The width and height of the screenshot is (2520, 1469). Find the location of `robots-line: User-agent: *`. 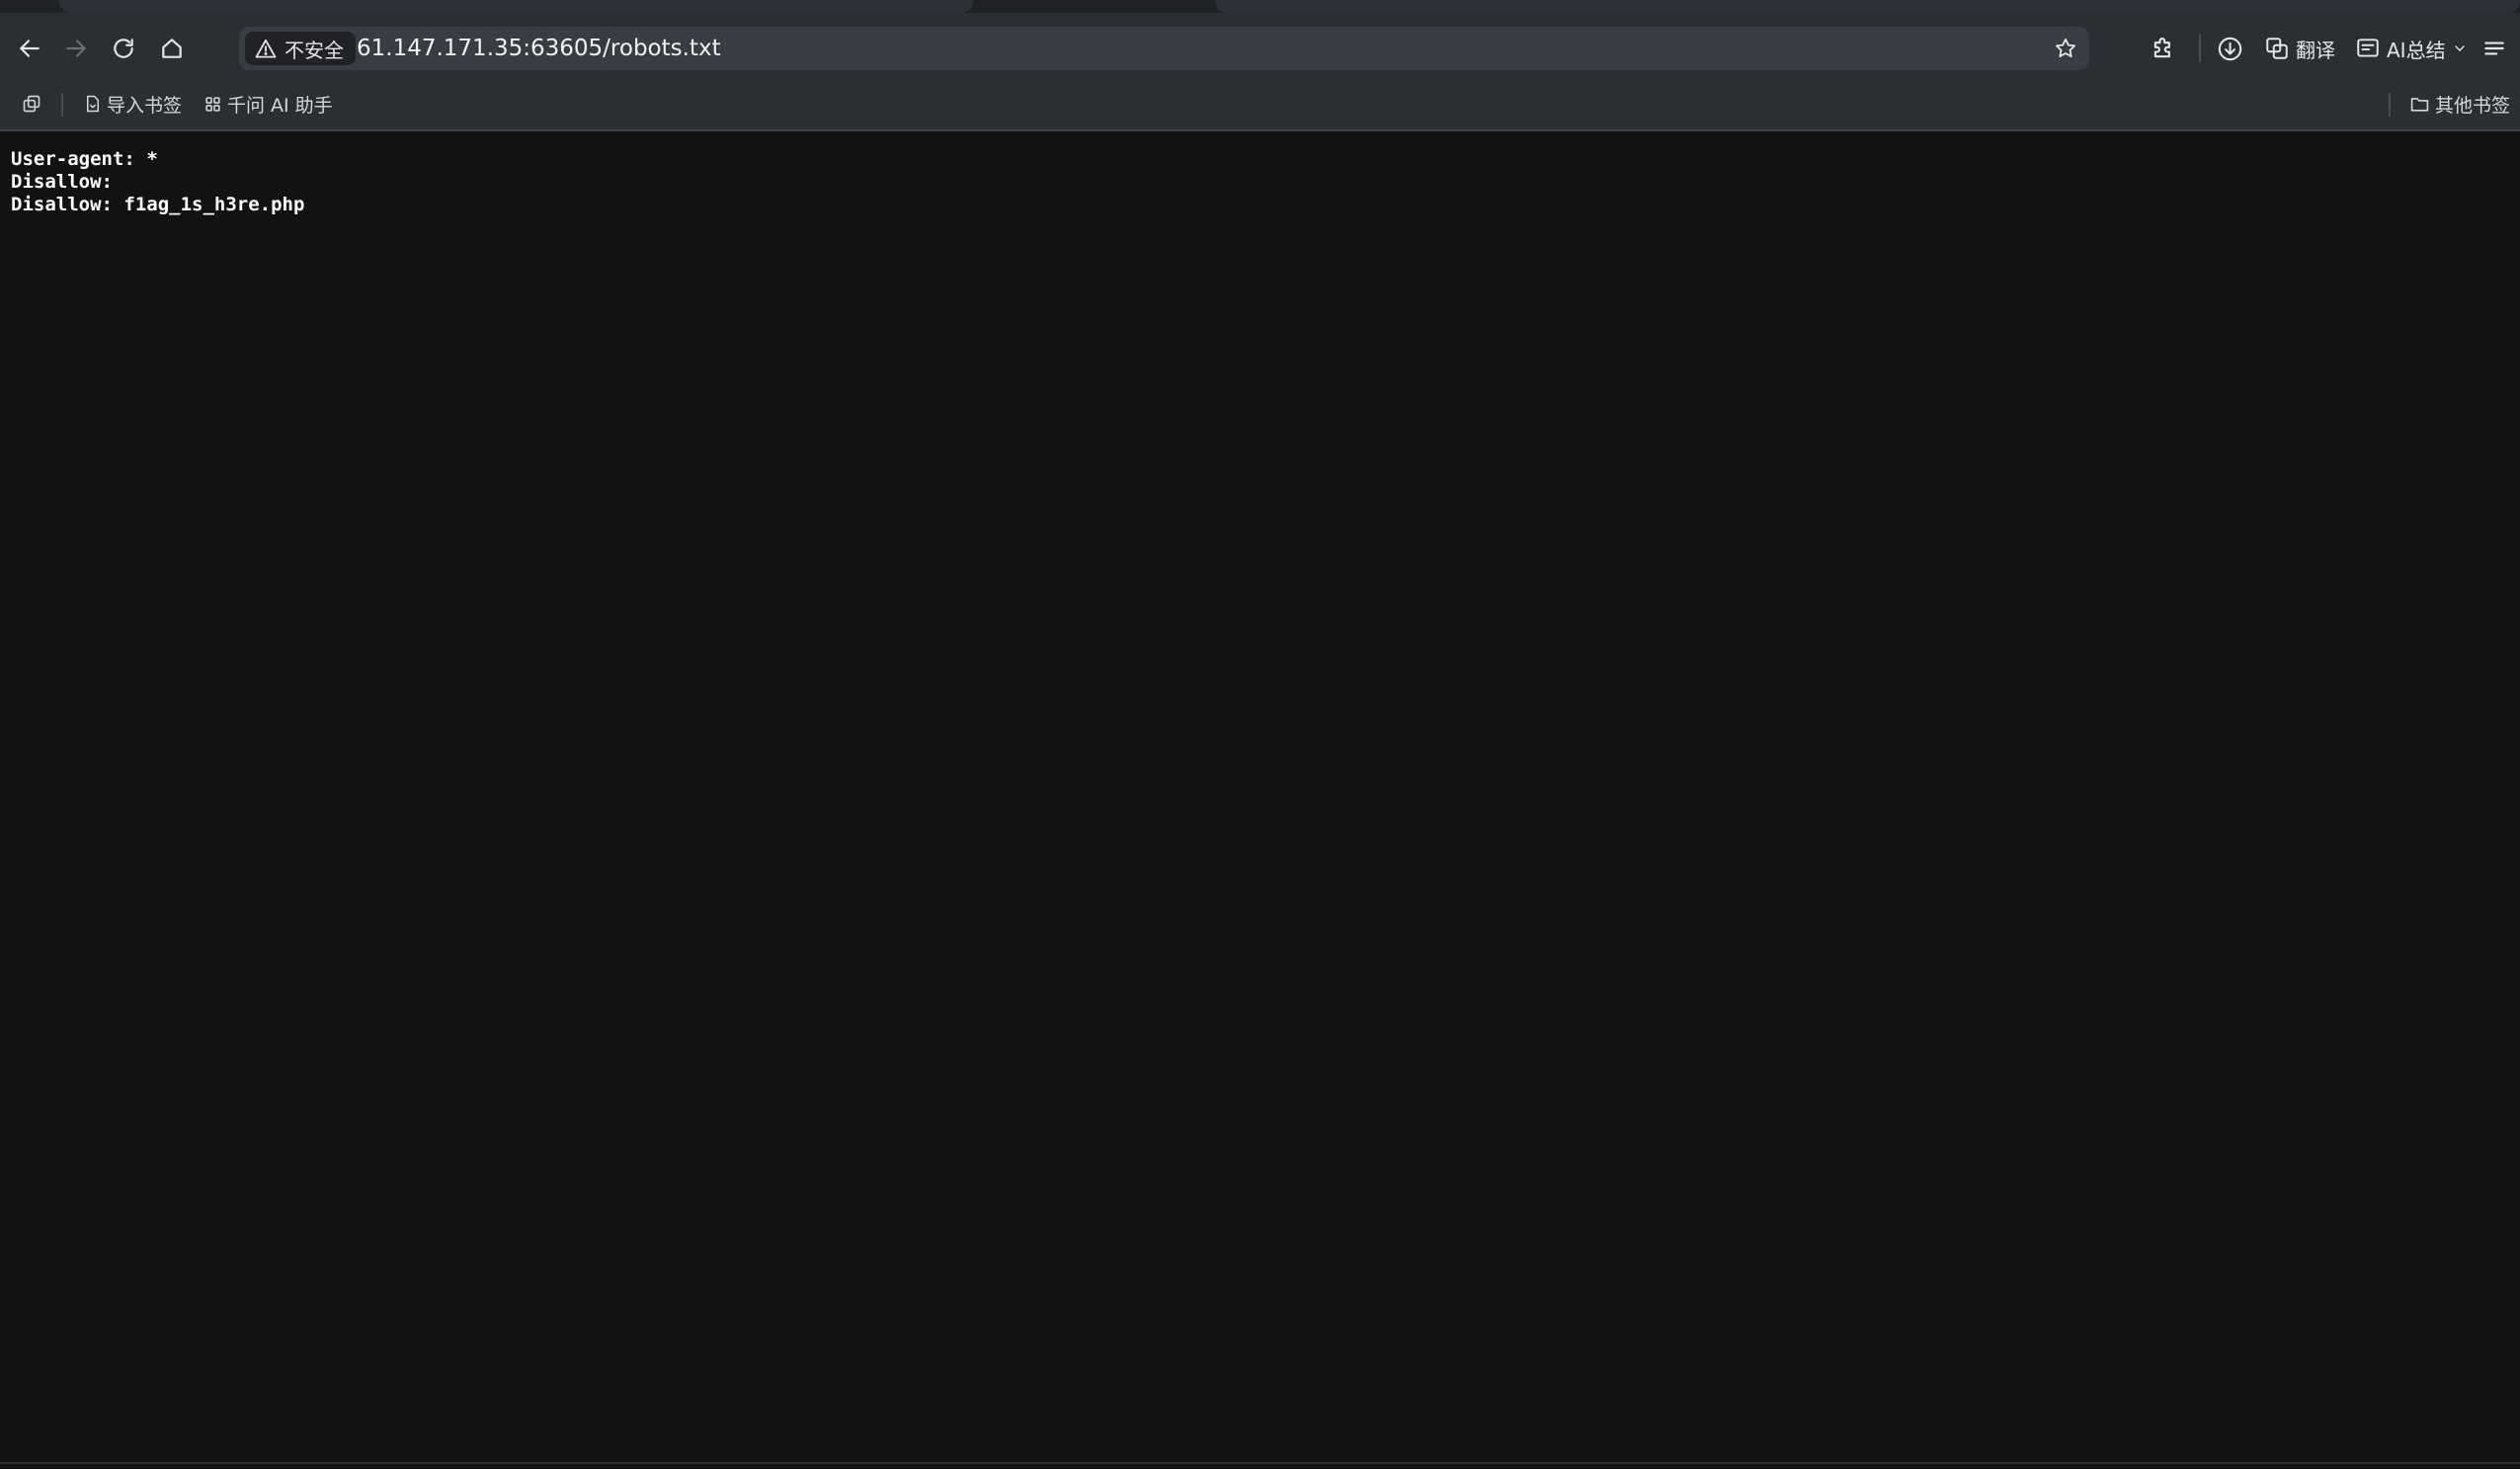

robots-line: User-agent: * is located at coordinates (84, 159).